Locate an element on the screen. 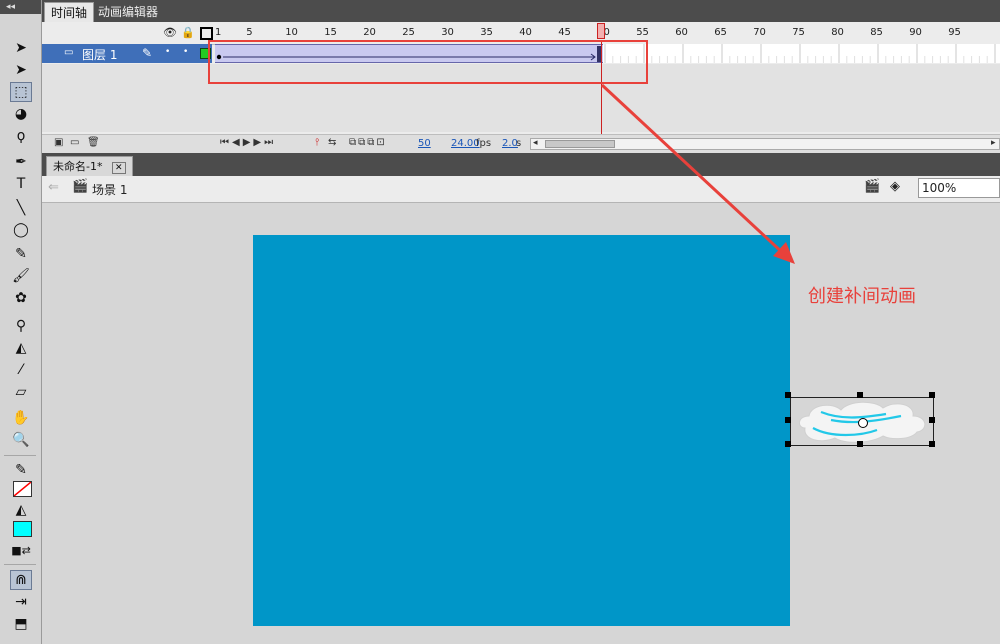 The width and height of the screenshot is (1000, 644). frame-number: 40 is located at coordinates (525, 32).